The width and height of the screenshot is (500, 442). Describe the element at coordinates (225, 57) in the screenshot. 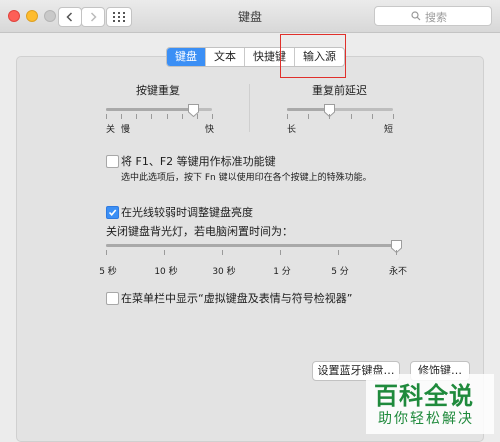

I see `tab-text: 文本` at that location.